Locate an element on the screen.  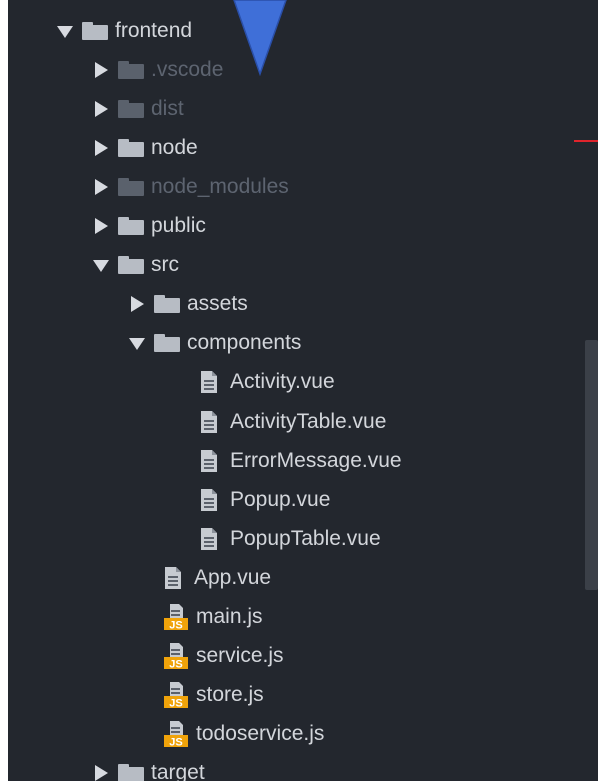
tree-item-label: assets is located at coordinates (217, 304).